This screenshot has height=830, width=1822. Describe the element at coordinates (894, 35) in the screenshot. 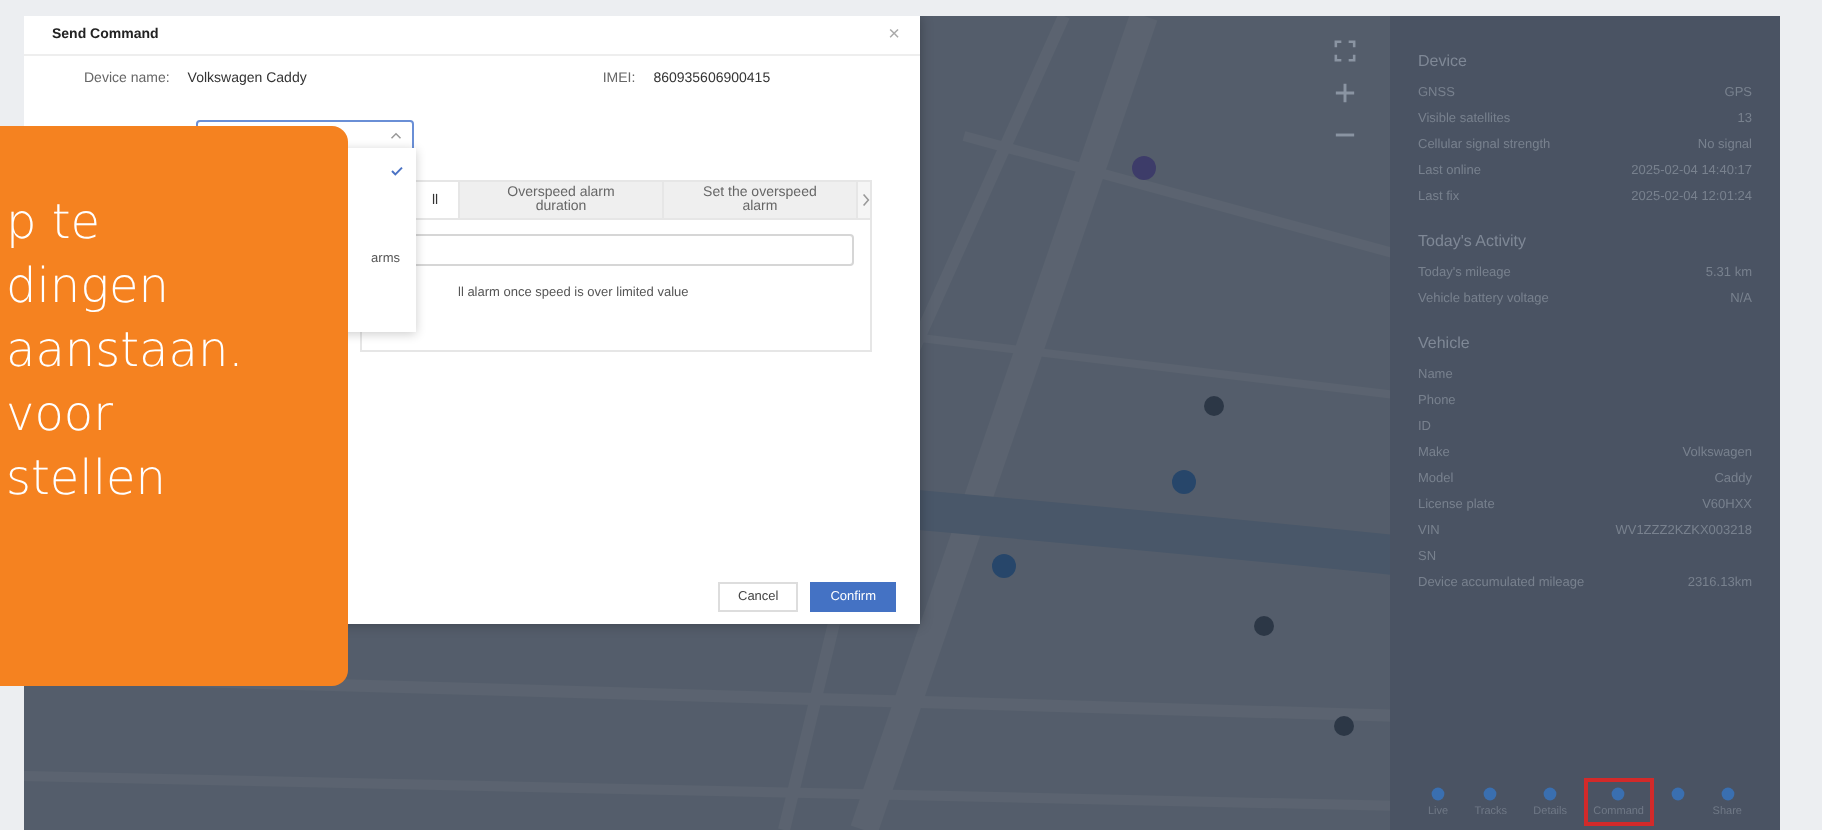

I see `close-button: ×` at that location.